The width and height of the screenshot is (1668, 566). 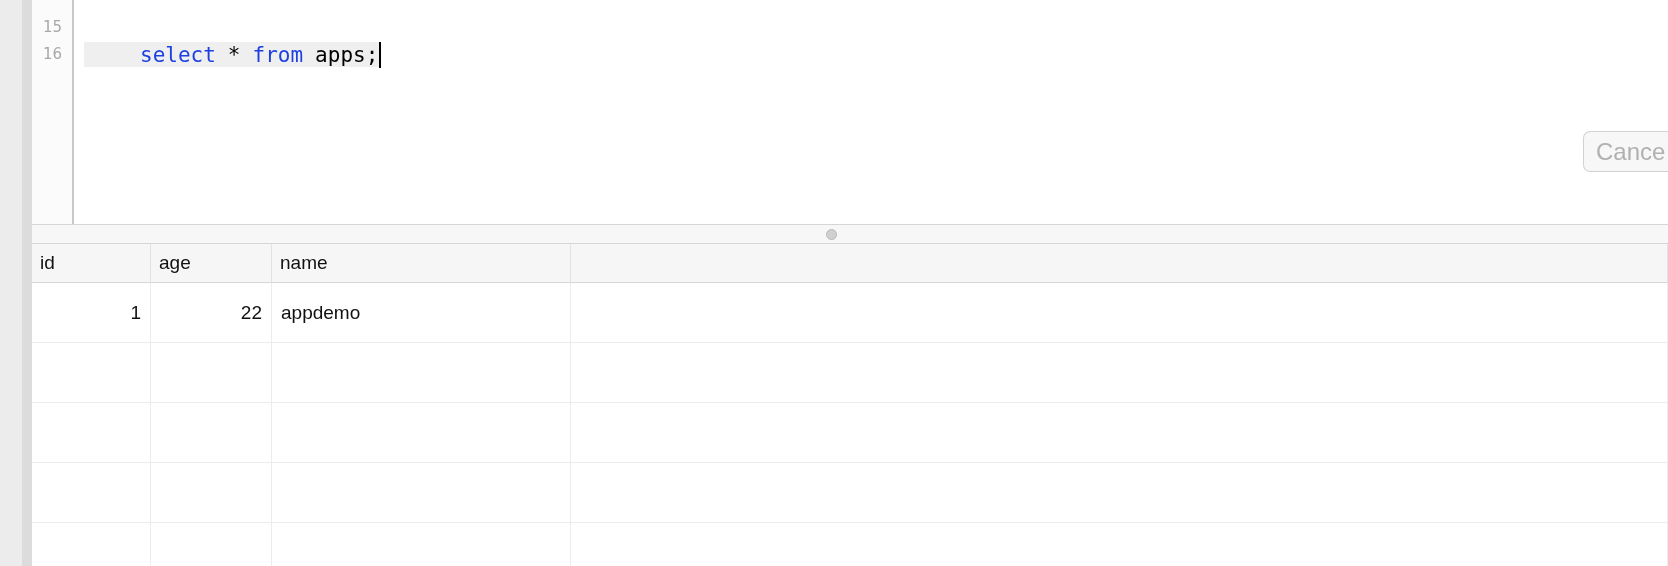 What do you see at coordinates (91, 313) in the screenshot?
I see `table-cell: 1` at bounding box center [91, 313].